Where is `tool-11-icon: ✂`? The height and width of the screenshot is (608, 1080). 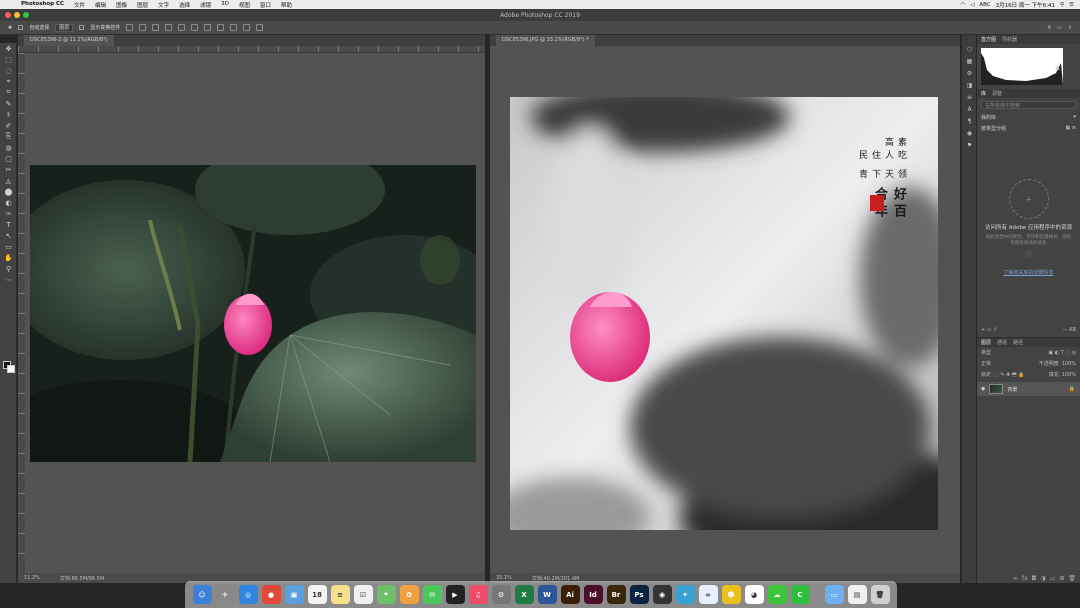 tool-11-icon: ✂ is located at coordinates (8, 169).